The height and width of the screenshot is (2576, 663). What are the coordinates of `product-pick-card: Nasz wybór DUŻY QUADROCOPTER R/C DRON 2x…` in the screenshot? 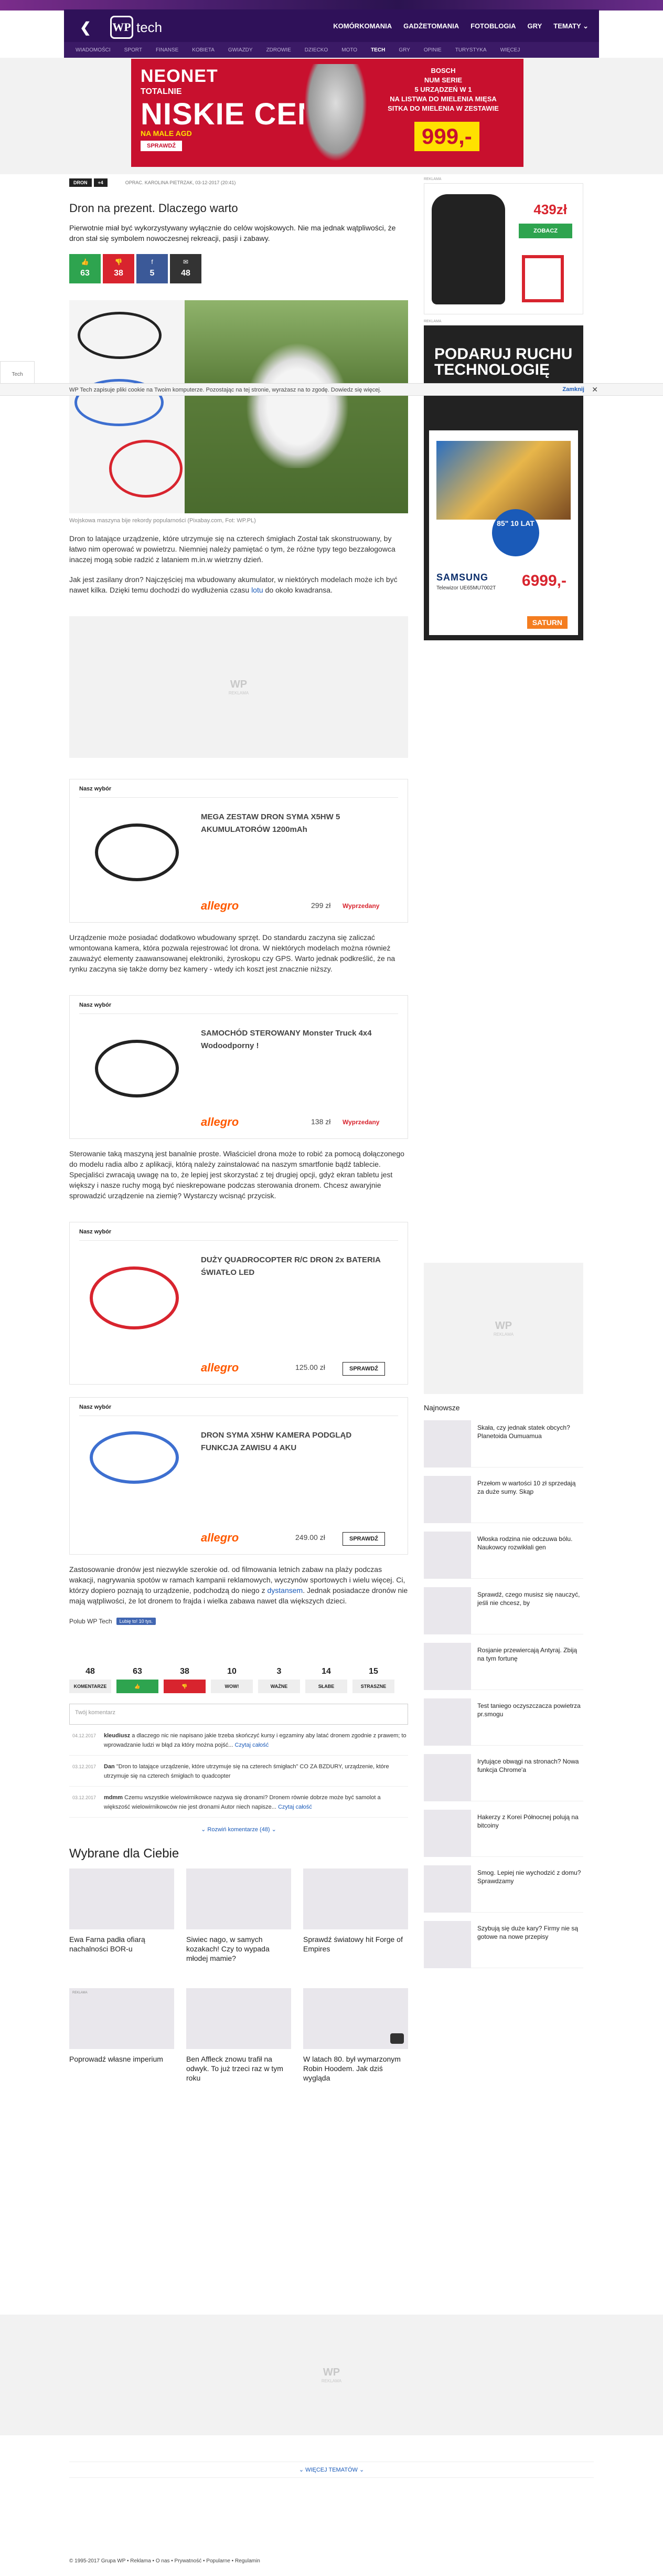 It's located at (238, 1303).